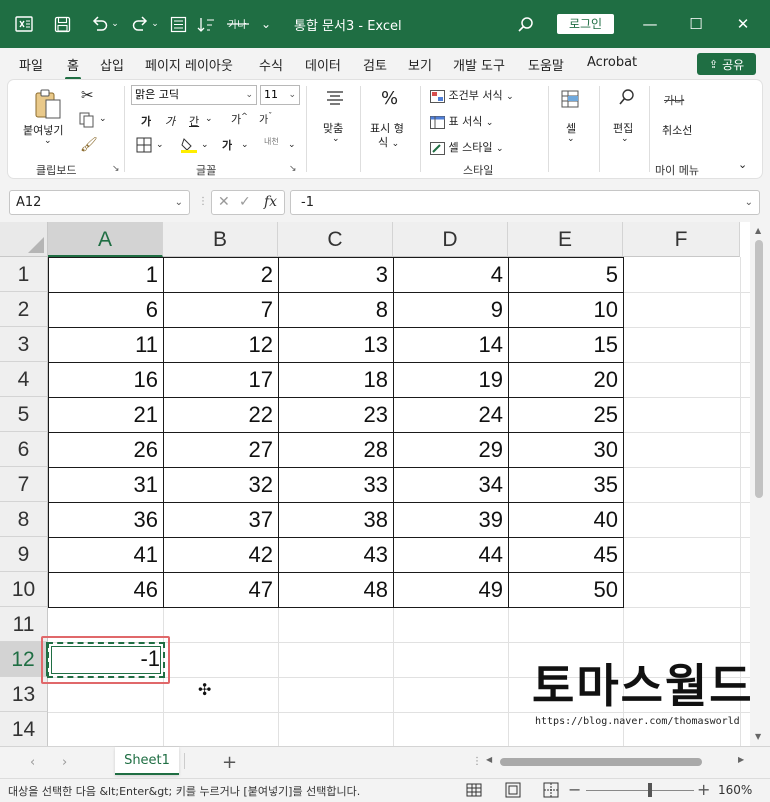 The image size is (770, 802). Describe the element at coordinates (24, 344) in the screenshot. I see `row-header-3: 3` at that location.